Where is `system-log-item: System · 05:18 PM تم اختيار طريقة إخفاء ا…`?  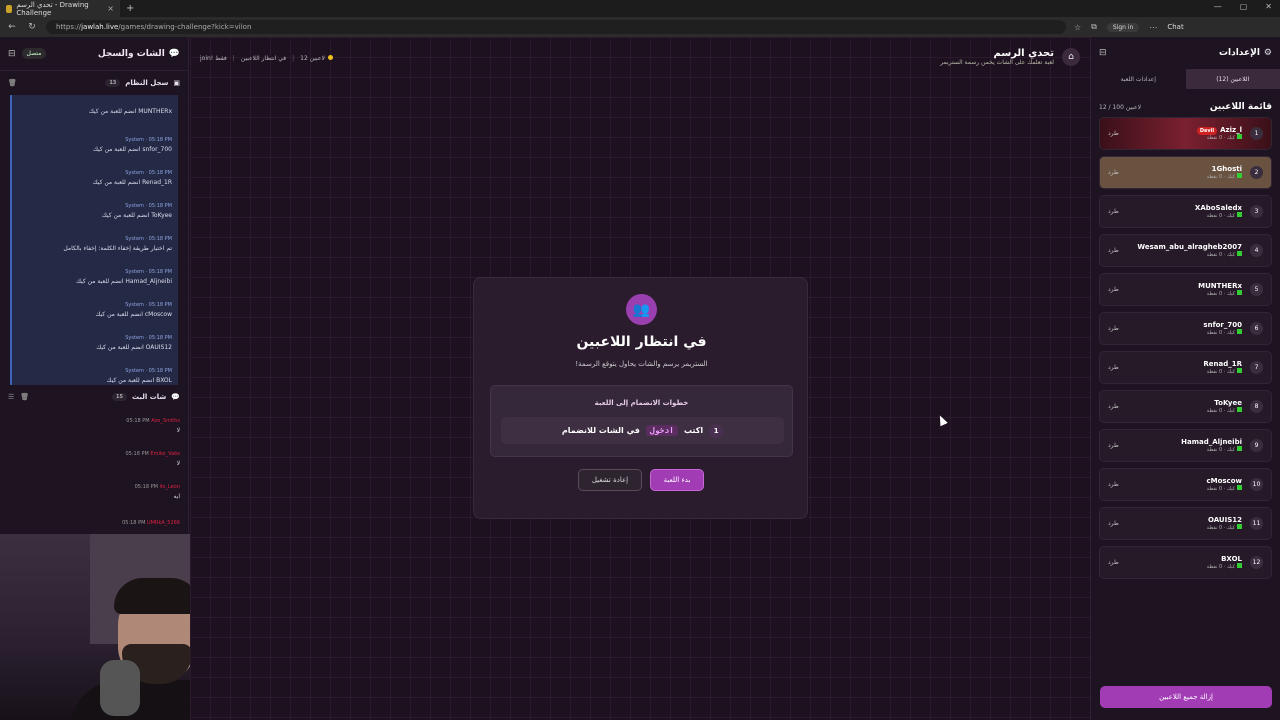 system-log-item: System · 05:18 PM تم اختيار طريقة إخفاء ا… is located at coordinates (94, 243).